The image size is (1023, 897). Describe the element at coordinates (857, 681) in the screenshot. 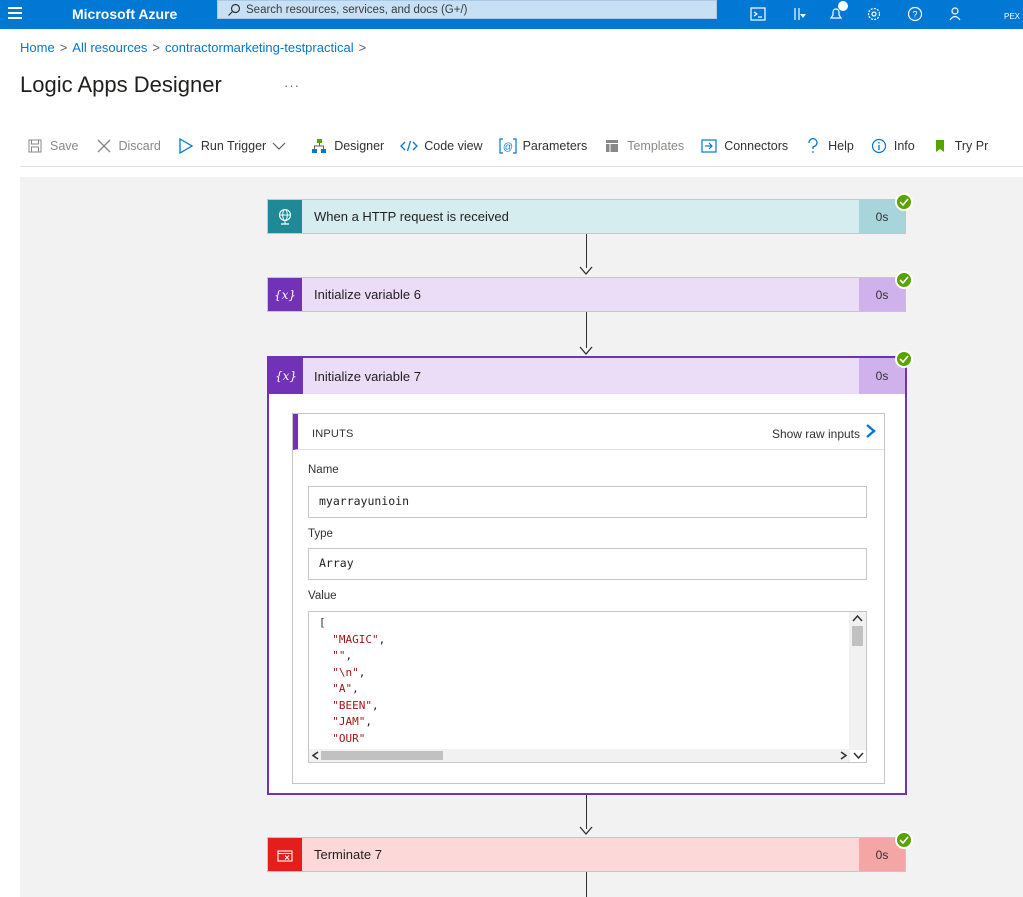

I see `vertical-scrollbar` at that location.